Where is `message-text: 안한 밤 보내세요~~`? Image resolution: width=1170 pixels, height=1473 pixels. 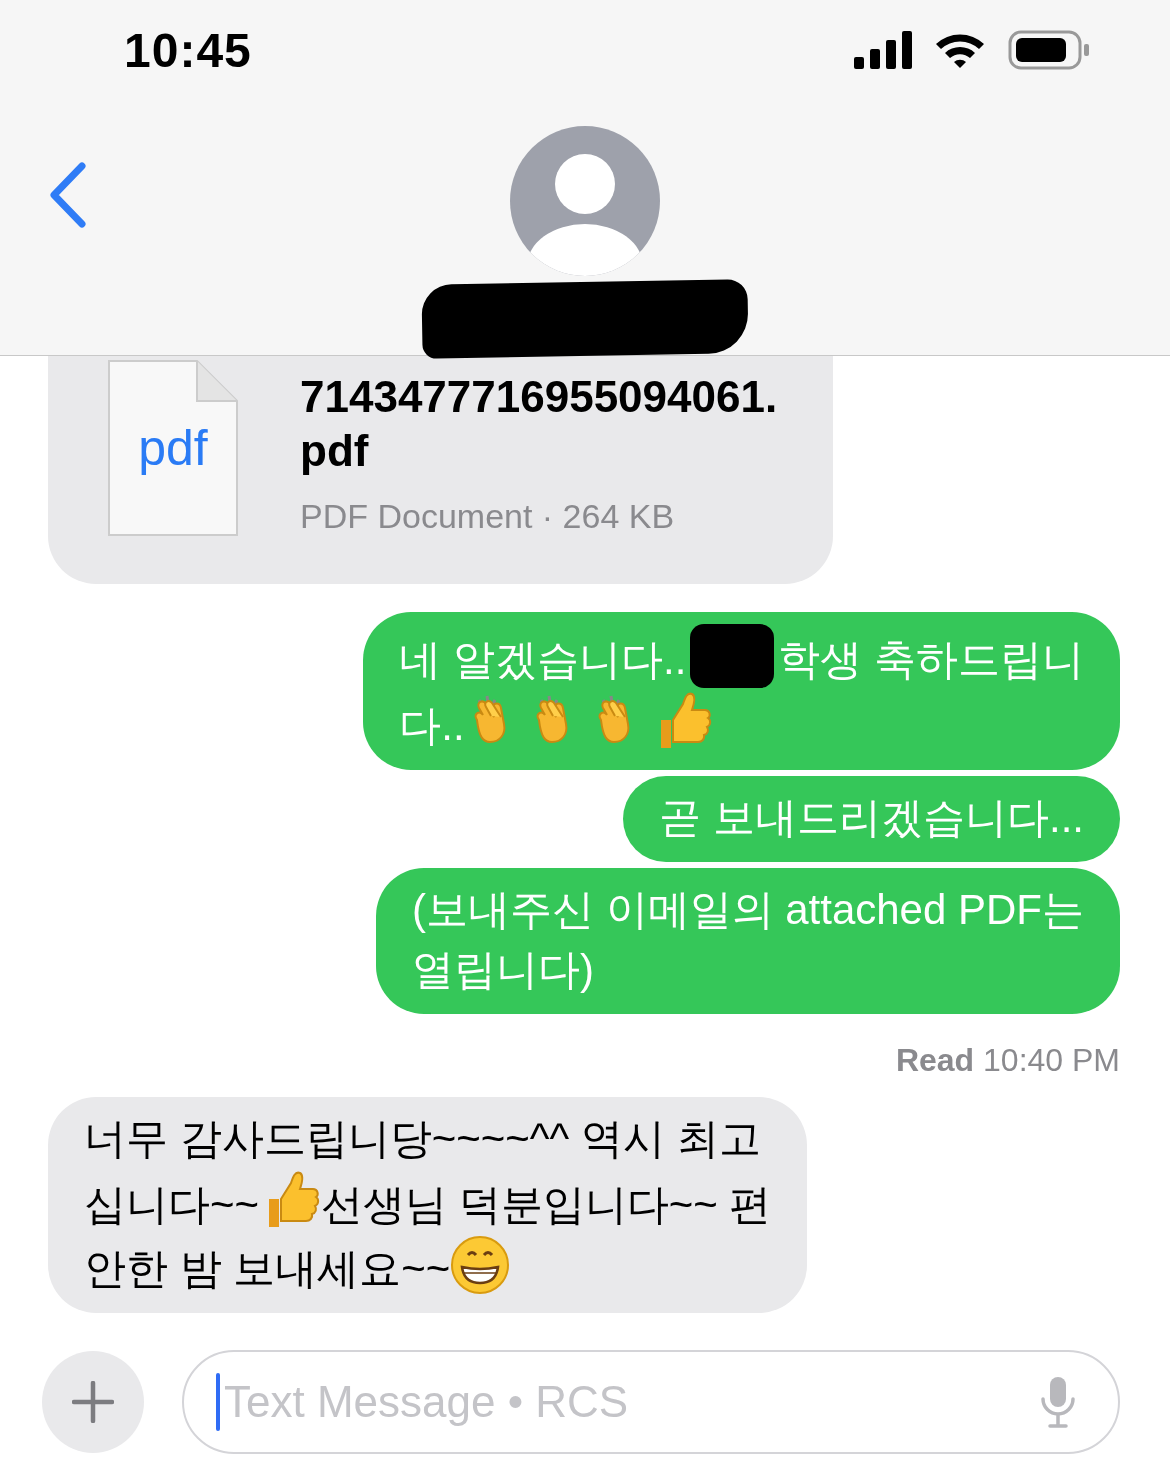
message-text: 안한 밤 보내세요~~ is located at coordinates (267, 1268).